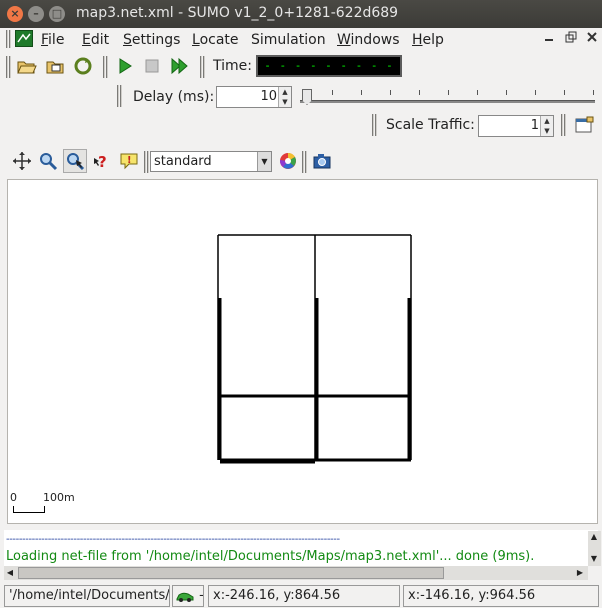 This screenshot has width=602, height=608. What do you see at coordinates (594, 548) in the screenshot?
I see `message-vertical-scrollbar: ▲ ▼` at bounding box center [594, 548].